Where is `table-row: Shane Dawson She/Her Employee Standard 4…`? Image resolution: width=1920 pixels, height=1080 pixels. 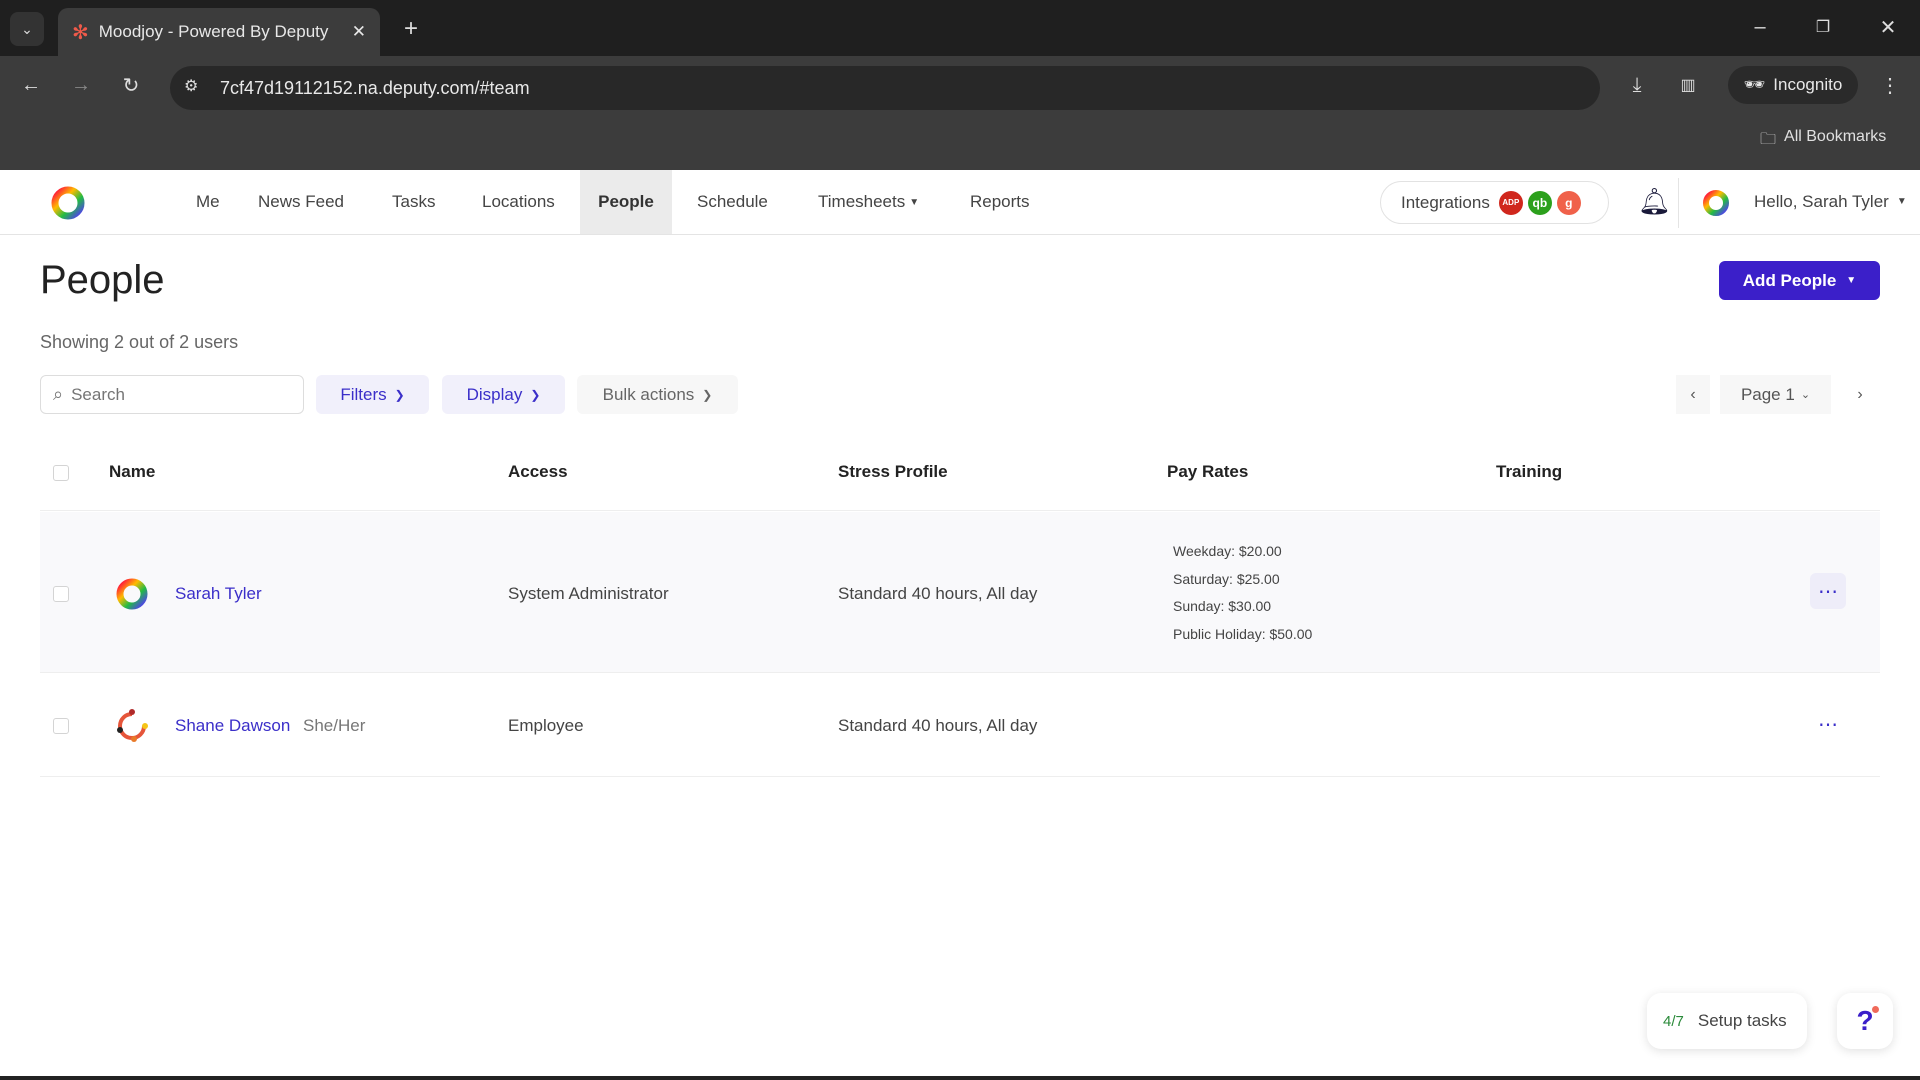
table-row: Shane Dawson She/Her Employee Standard 4… is located at coordinates (960, 725).